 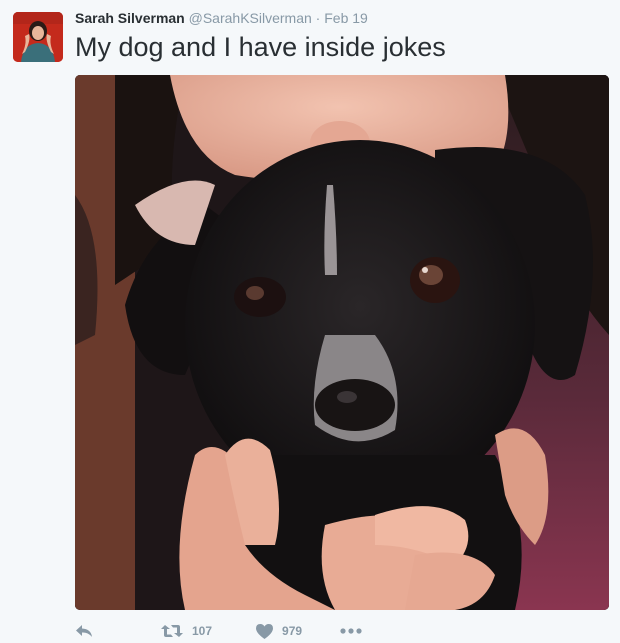 What do you see at coordinates (292, 631) in the screenshot?
I see `like-count: 979` at bounding box center [292, 631].